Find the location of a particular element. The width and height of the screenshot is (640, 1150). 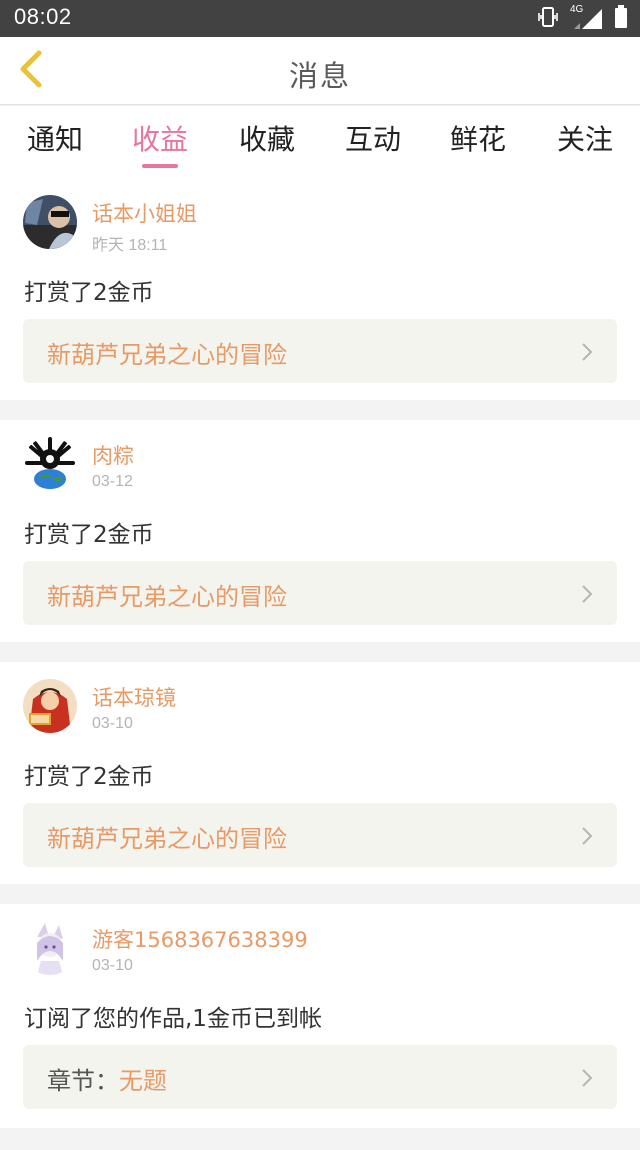

tab-flowers: 鲜花 is located at coordinates (478, 138).